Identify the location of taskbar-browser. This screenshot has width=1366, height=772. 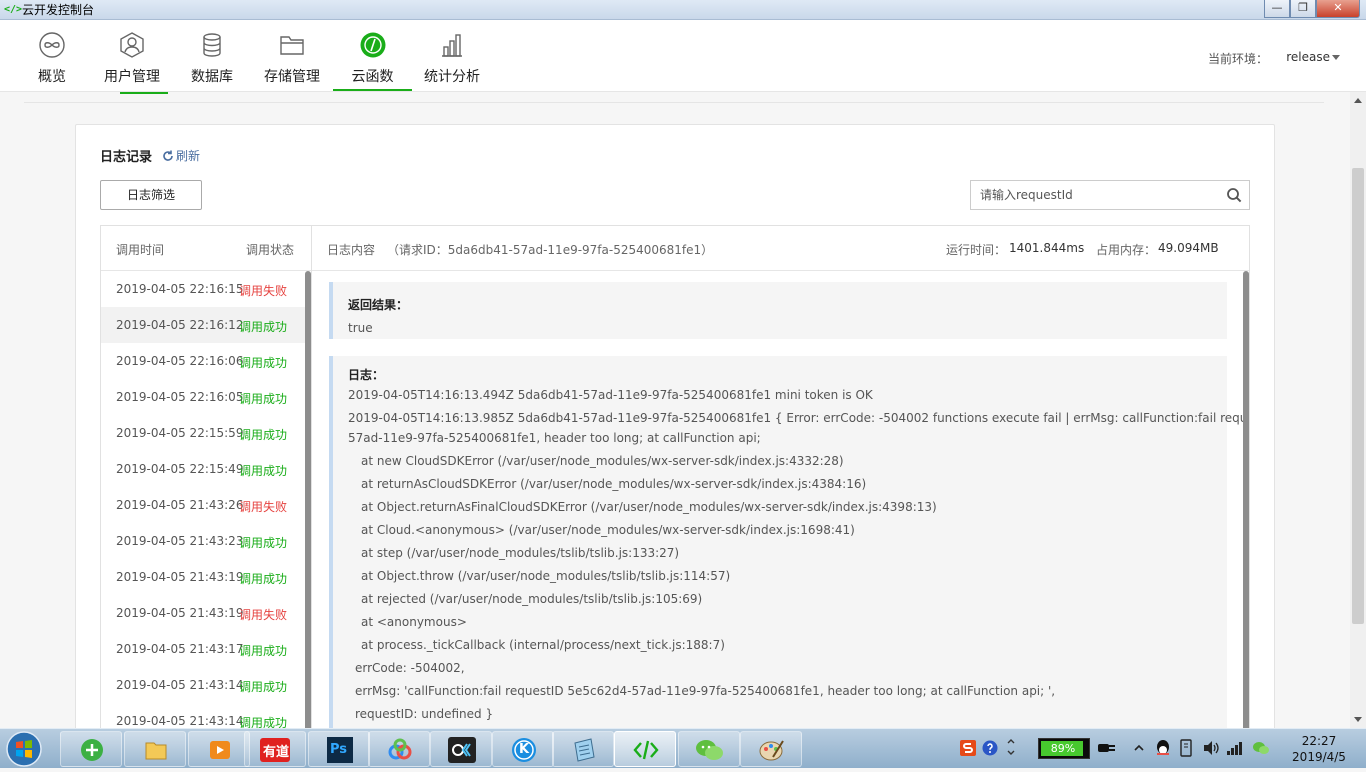
(91, 749).